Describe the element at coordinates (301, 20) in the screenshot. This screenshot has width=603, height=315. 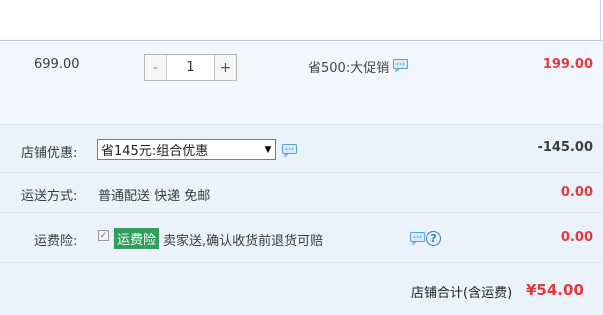
I see `top-blank-area` at that location.